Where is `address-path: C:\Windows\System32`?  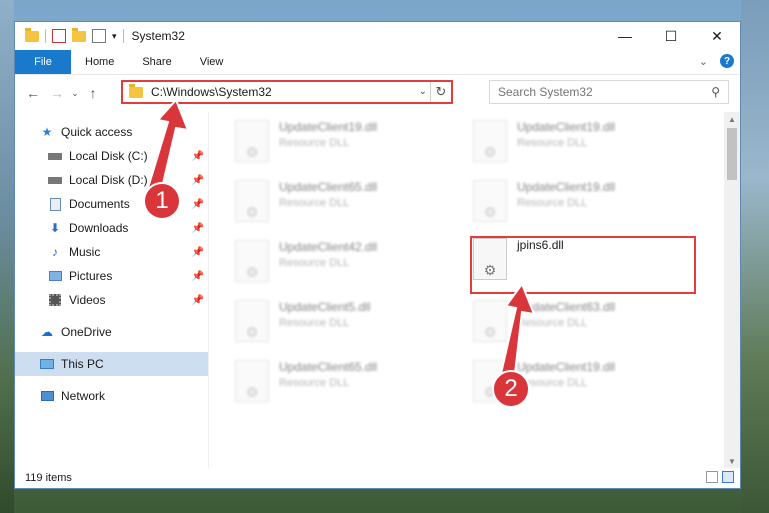 address-path: C:\Windows\System32 is located at coordinates (211, 92).